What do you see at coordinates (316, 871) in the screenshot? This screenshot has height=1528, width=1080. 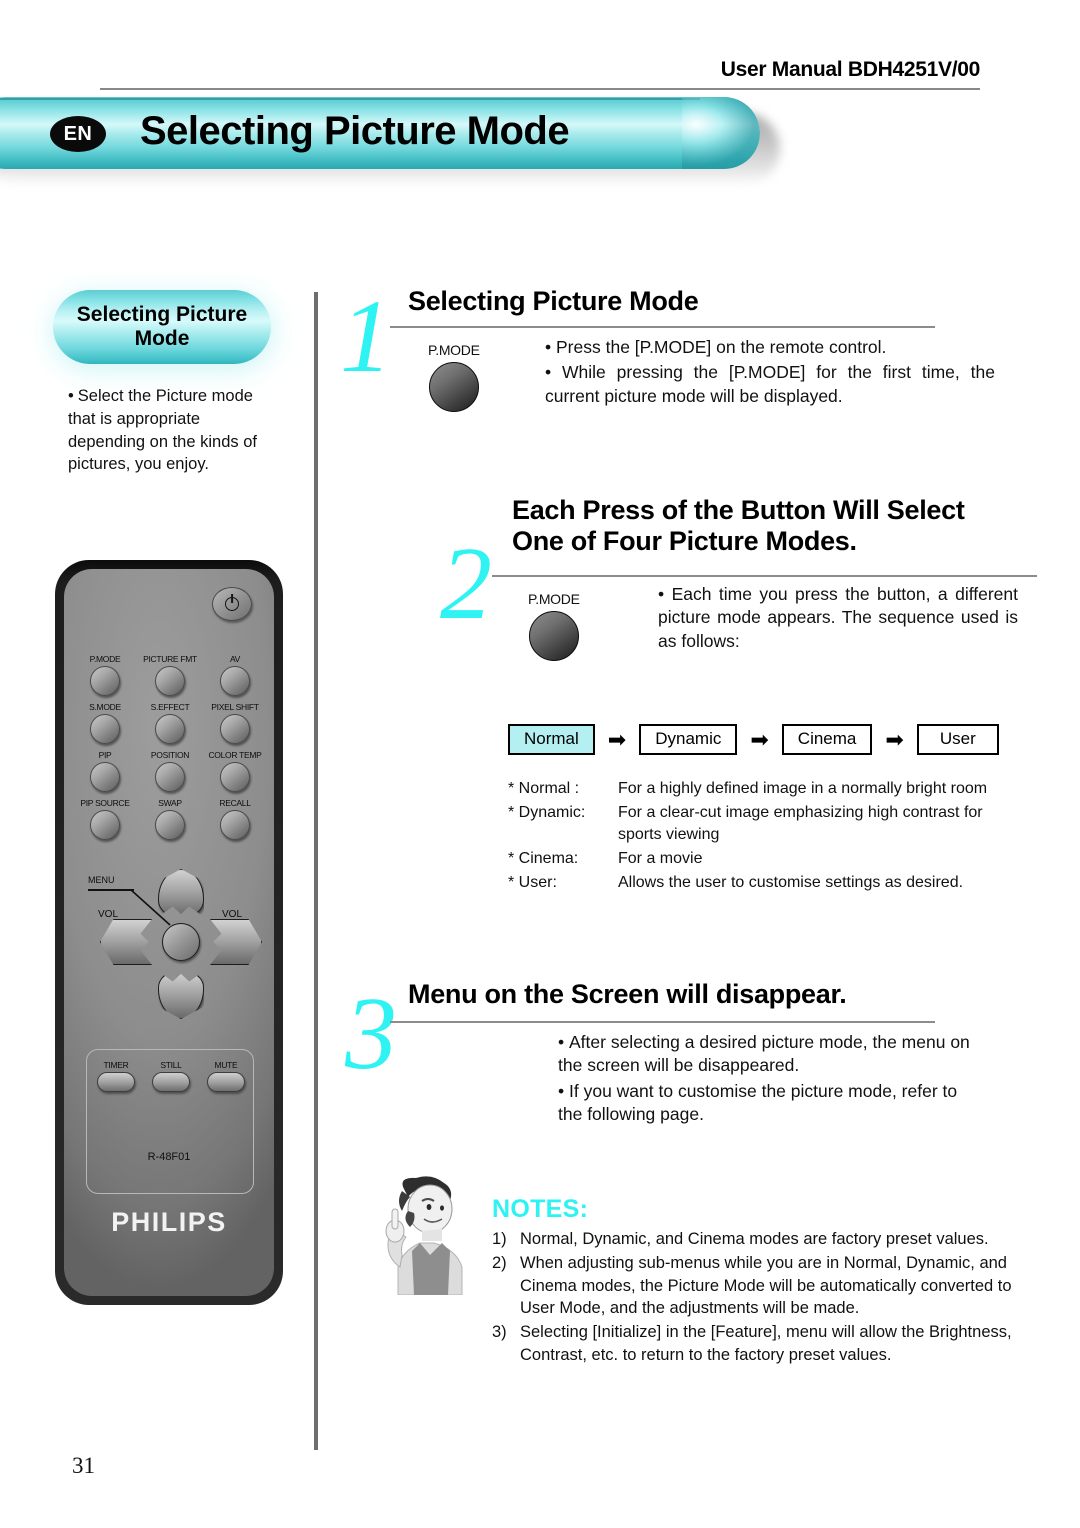 I see `column-divider` at bounding box center [316, 871].